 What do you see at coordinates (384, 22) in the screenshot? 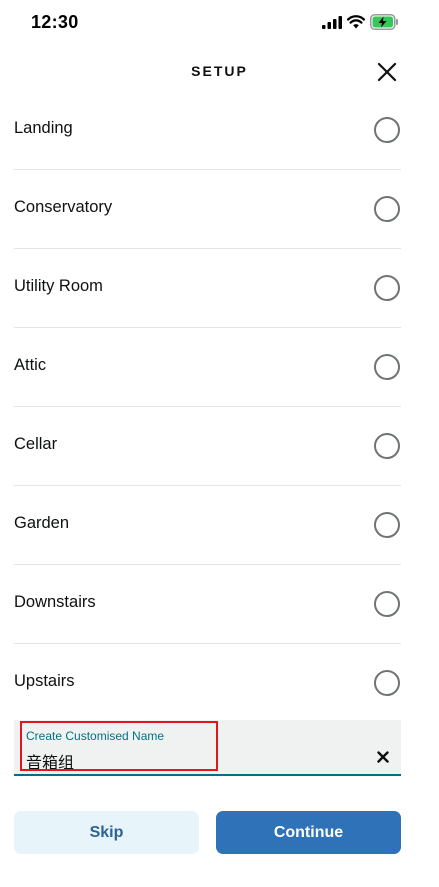
I see `battery-charging-icon` at bounding box center [384, 22].